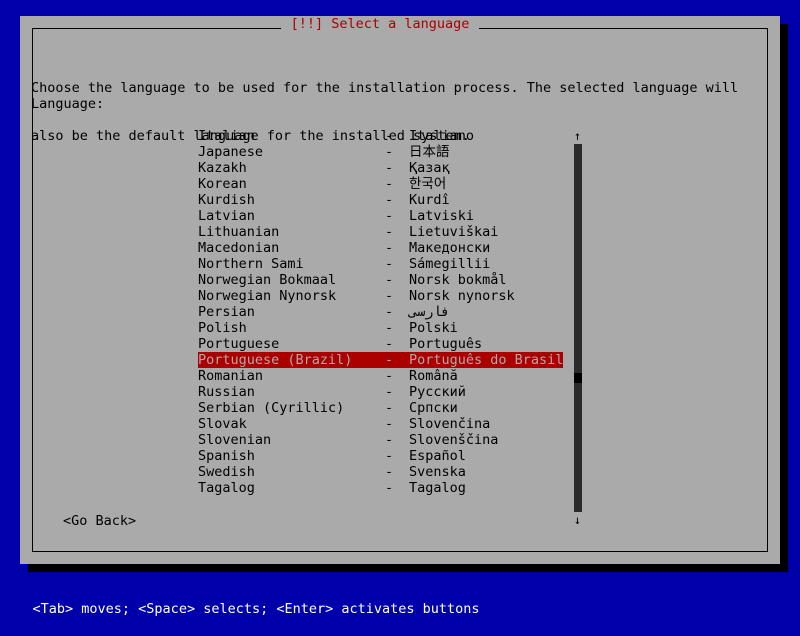  Describe the element at coordinates (222, 184) in the screenshot. I see `language-name-english: Korean` at that location.